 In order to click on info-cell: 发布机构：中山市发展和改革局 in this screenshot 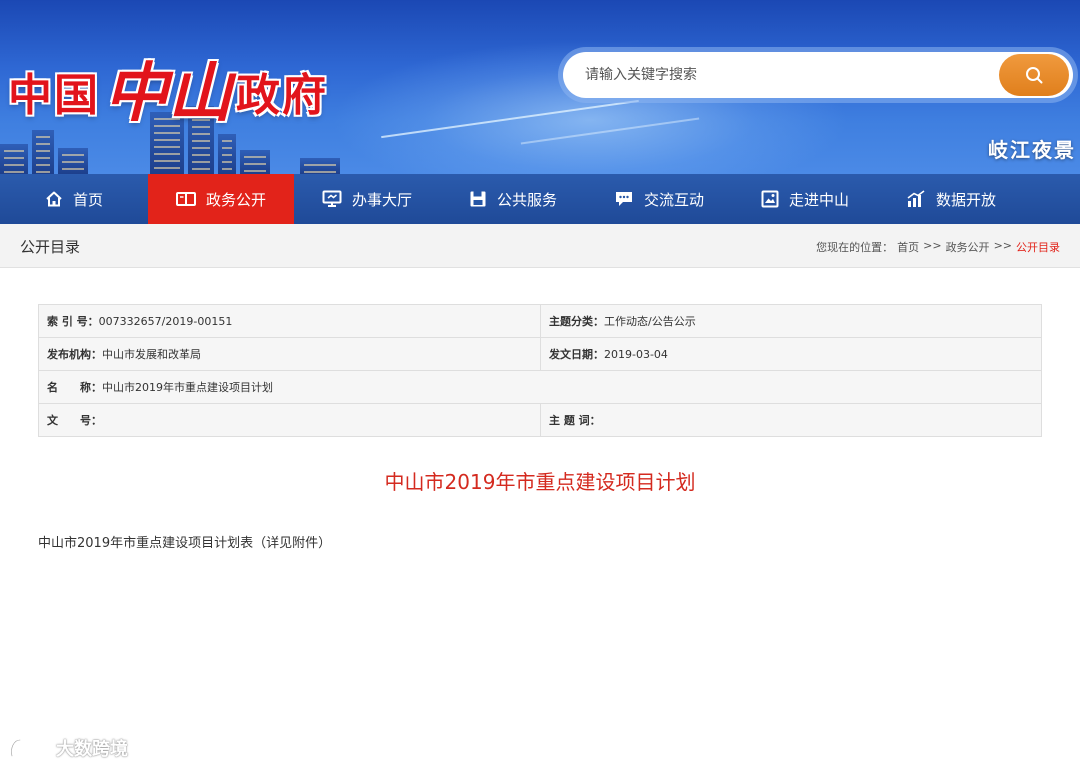, I will do `click(289, 354)`.